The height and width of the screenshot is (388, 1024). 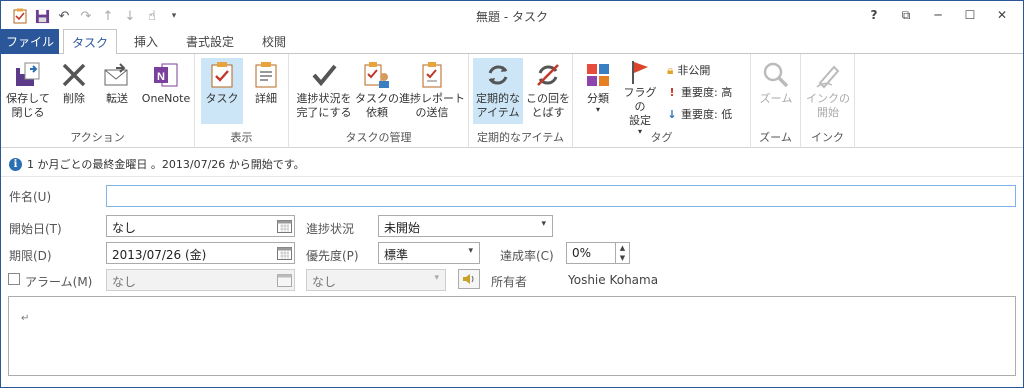 What do you see at coordinates (117, 75) in the screenshot?
I see `forward-icon` at bounding box center [117, 75].